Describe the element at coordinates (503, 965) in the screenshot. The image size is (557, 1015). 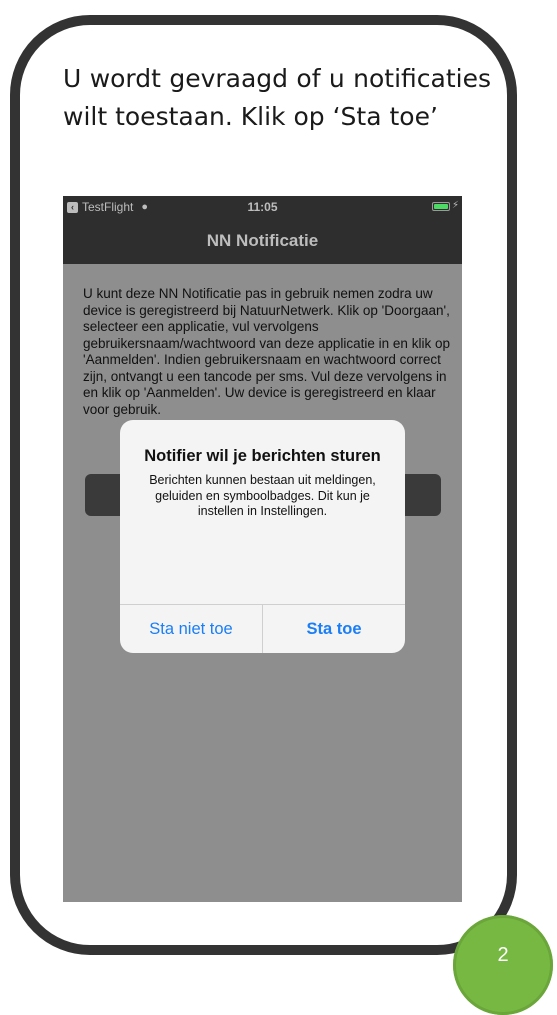
I see `page-number-badge: 2` at that location.